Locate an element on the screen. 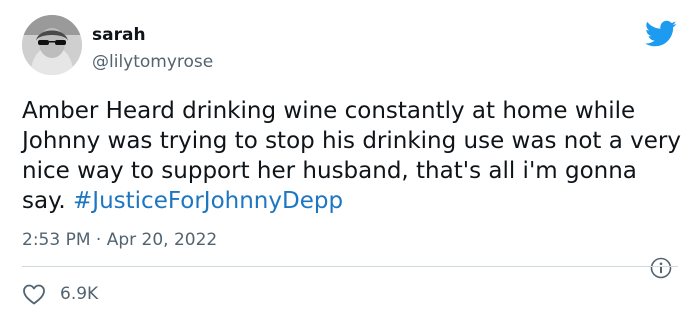  avatar-image is located at coordinates (52, 45).